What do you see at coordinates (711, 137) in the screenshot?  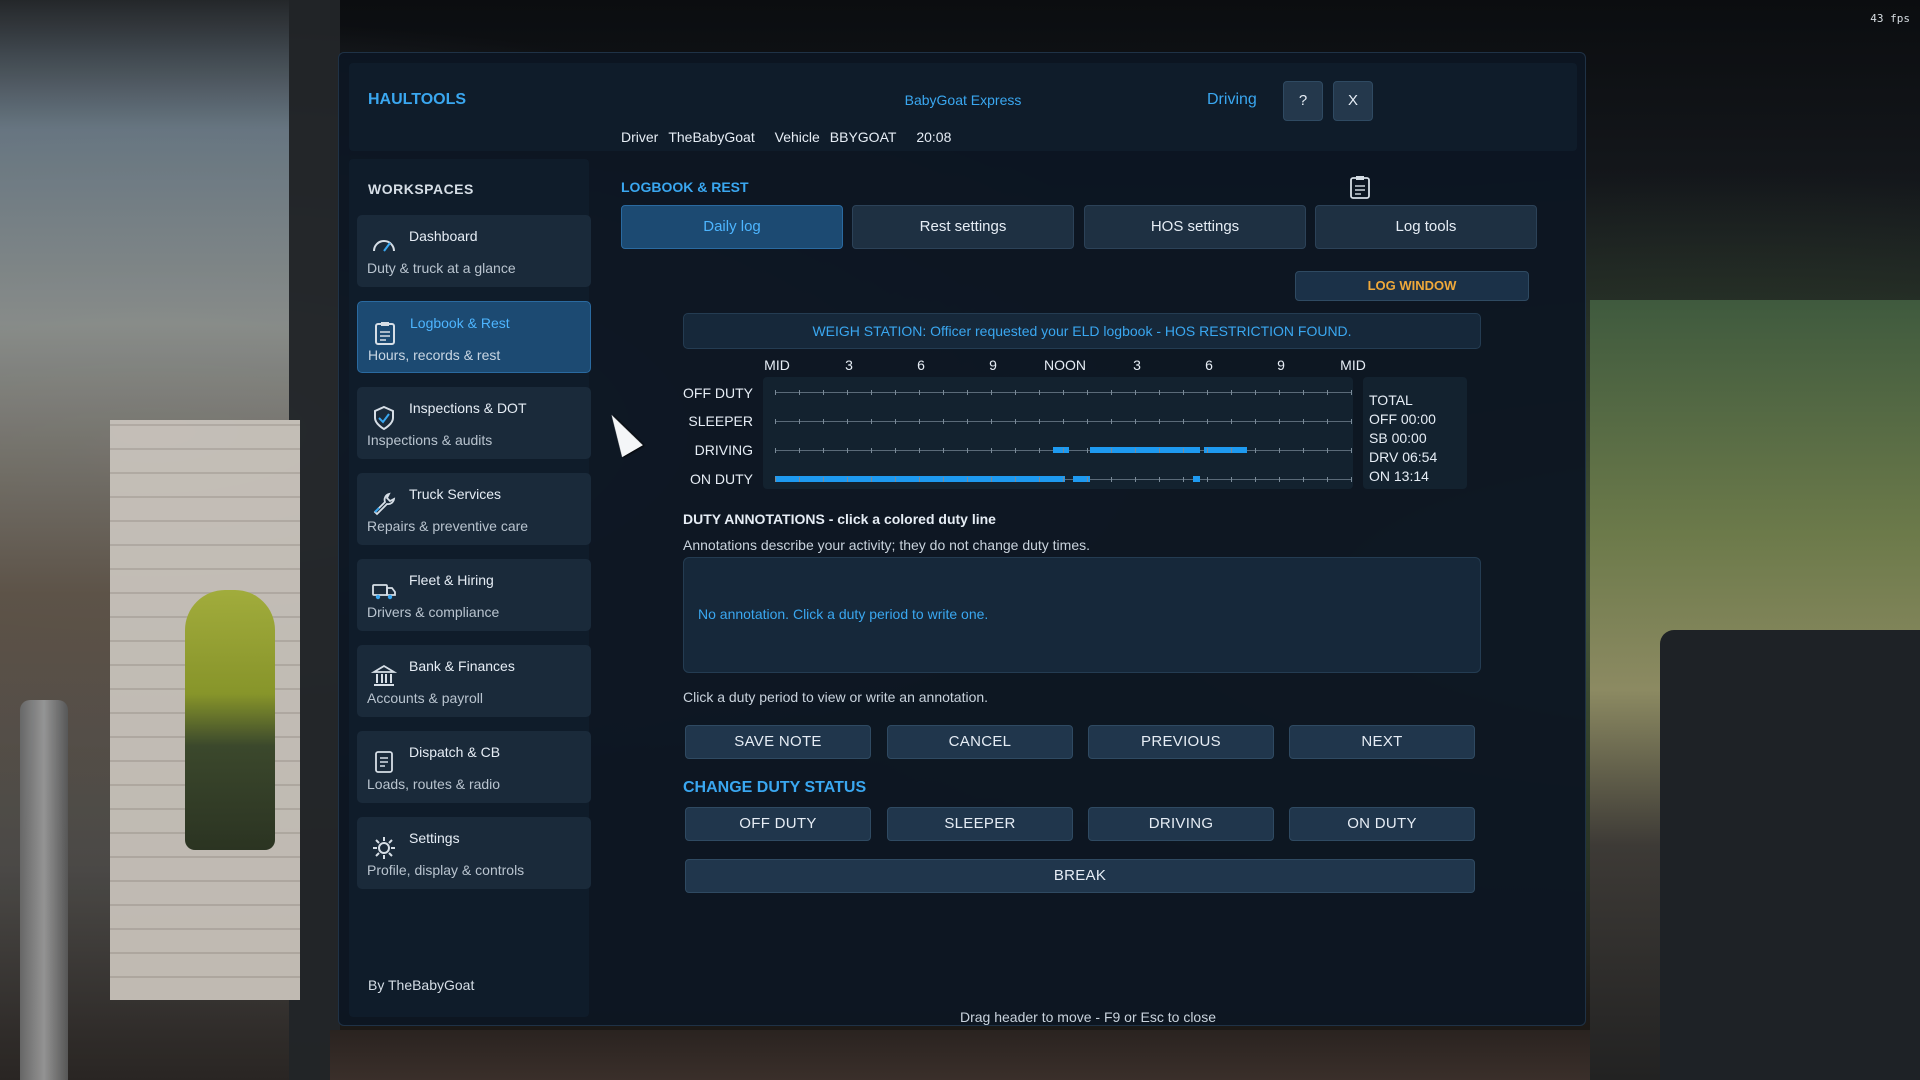 I see `driver-name: TheBabyGoat` at bounding box center [711, 137].